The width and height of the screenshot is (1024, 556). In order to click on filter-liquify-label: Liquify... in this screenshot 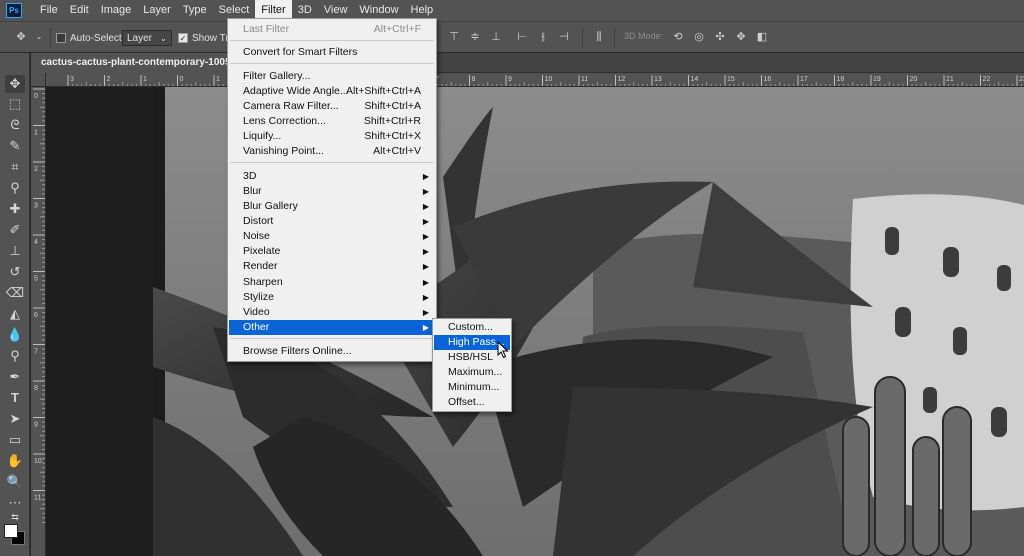, I will do `click(262, 136)`.